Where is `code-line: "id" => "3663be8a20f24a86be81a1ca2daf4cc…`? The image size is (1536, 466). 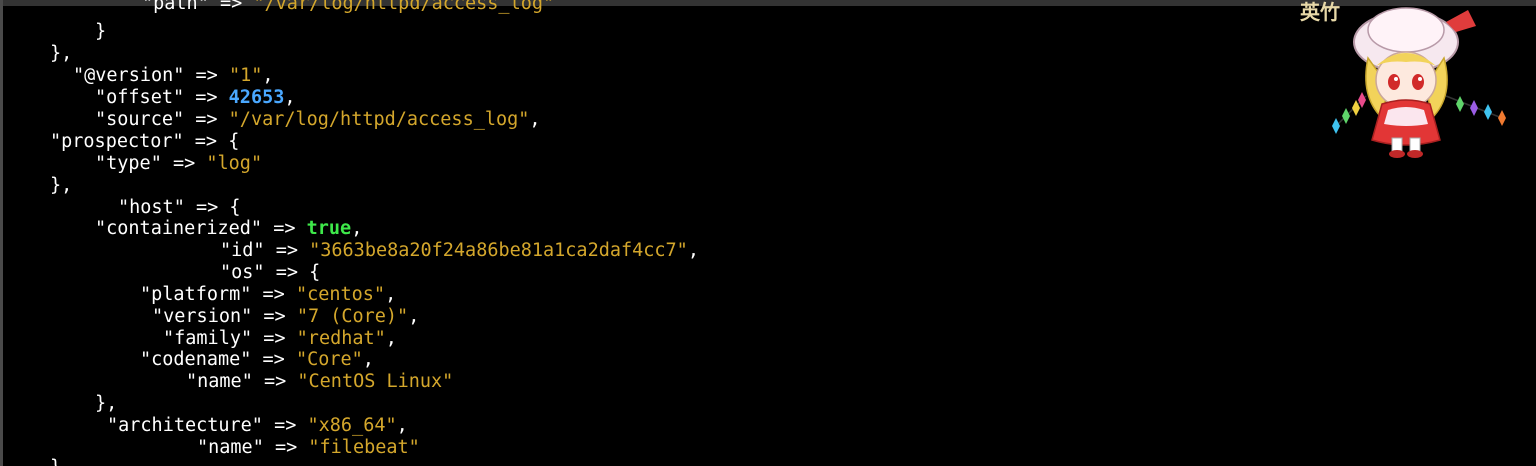 code-line: "id" => "3663be8a20f24a86be81a1ca2daf4cc… is located at coordinates (459, 250).